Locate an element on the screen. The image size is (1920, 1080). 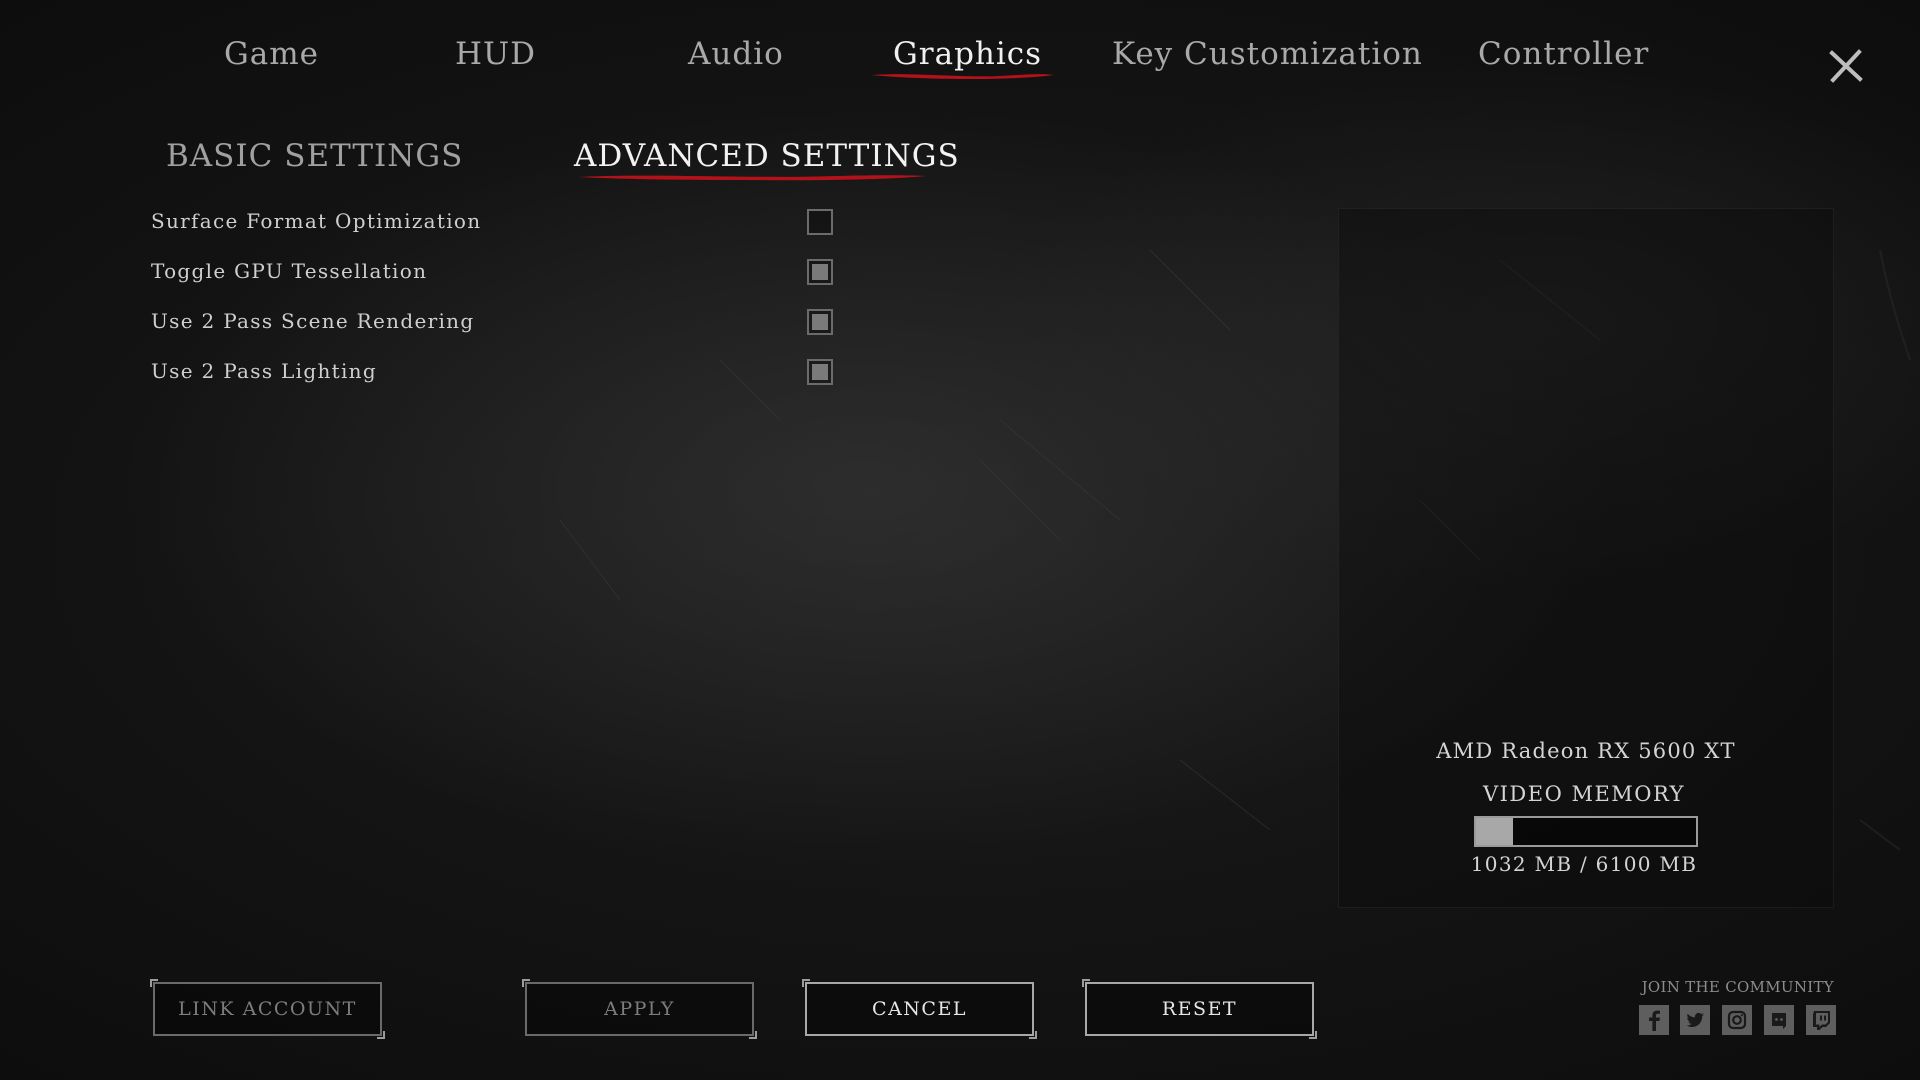
tab-game: Game is located at coordinates (271, 54).